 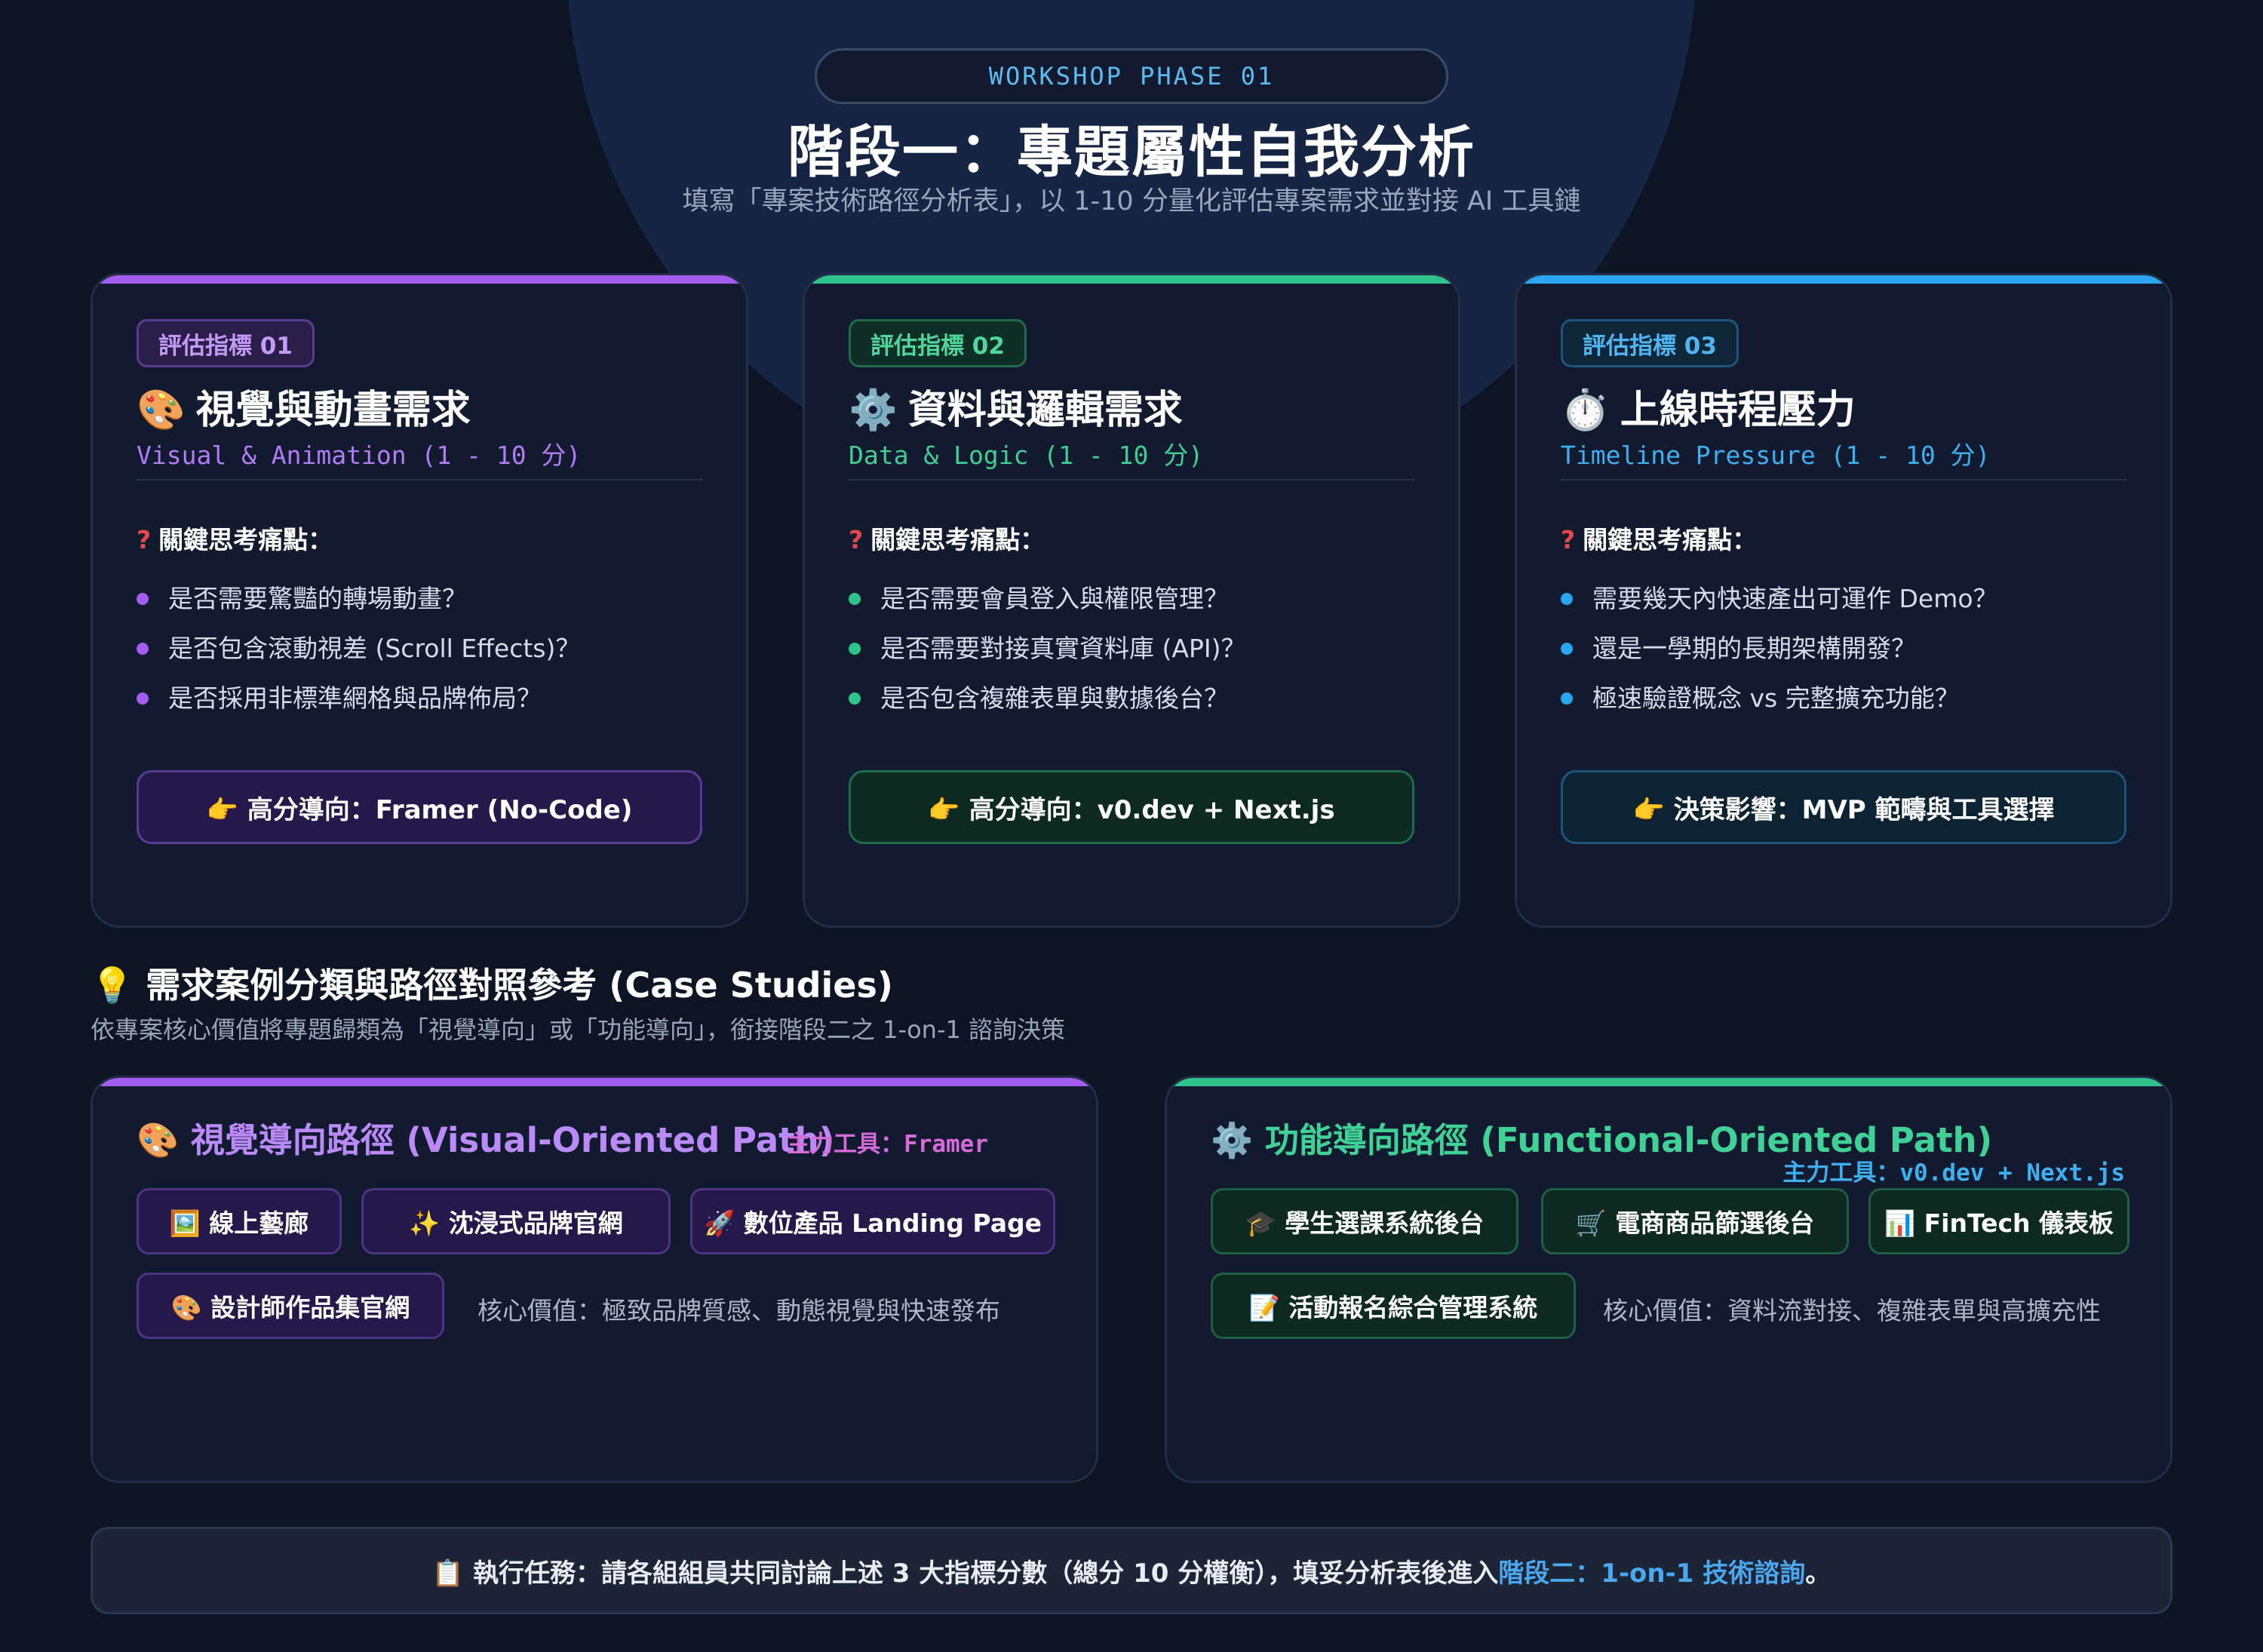 What do you see at coordinates (1026, 455) in the screenshot?
I see `metric-subtitle: Data & Logic (1 - 10 分)` at bounding box center [1026, 455].